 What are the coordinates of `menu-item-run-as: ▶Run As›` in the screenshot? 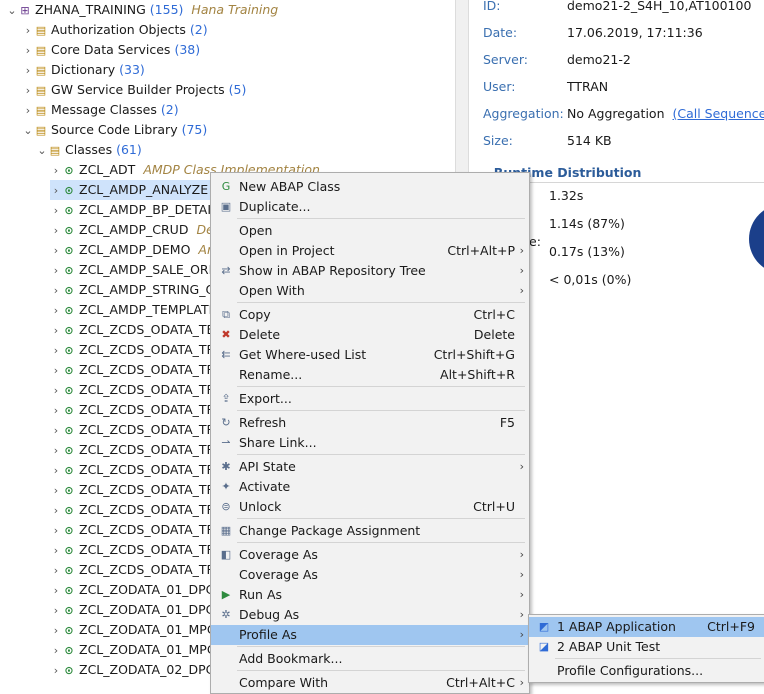 It's located at (370, 595).